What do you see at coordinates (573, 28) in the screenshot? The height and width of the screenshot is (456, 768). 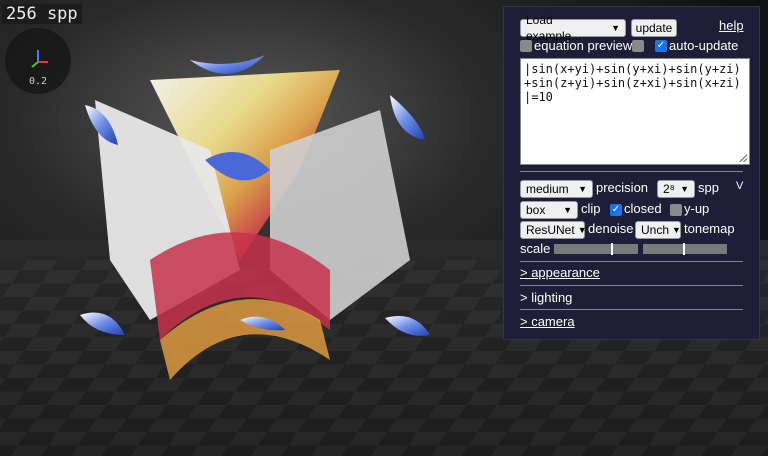 I see `load-example-select: Load example... ▼` at bounding box center [573, 28].